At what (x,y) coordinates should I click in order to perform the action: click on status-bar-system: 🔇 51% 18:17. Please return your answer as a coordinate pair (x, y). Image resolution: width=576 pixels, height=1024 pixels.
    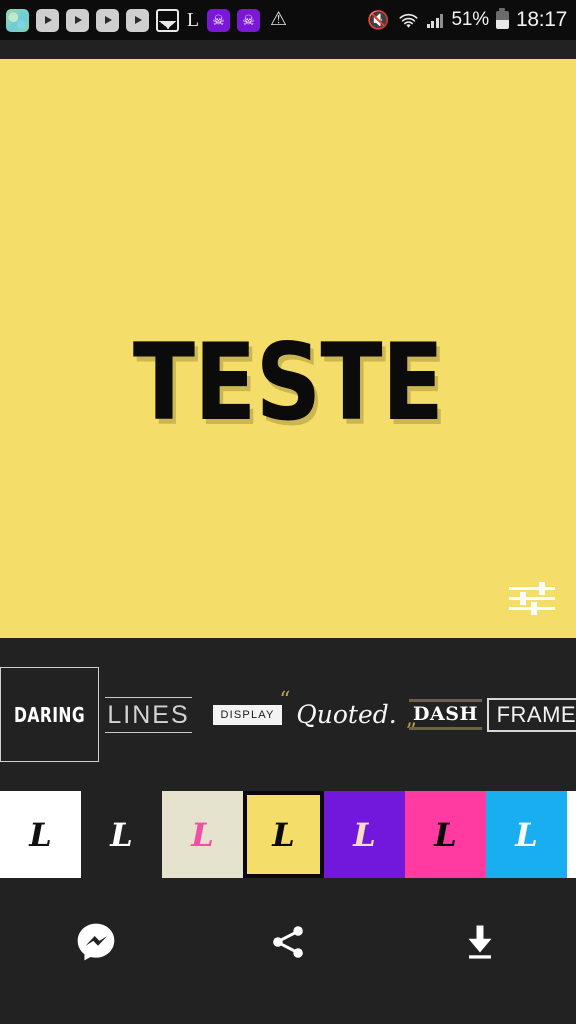
    Looking at the image, I should click on (471, 20).